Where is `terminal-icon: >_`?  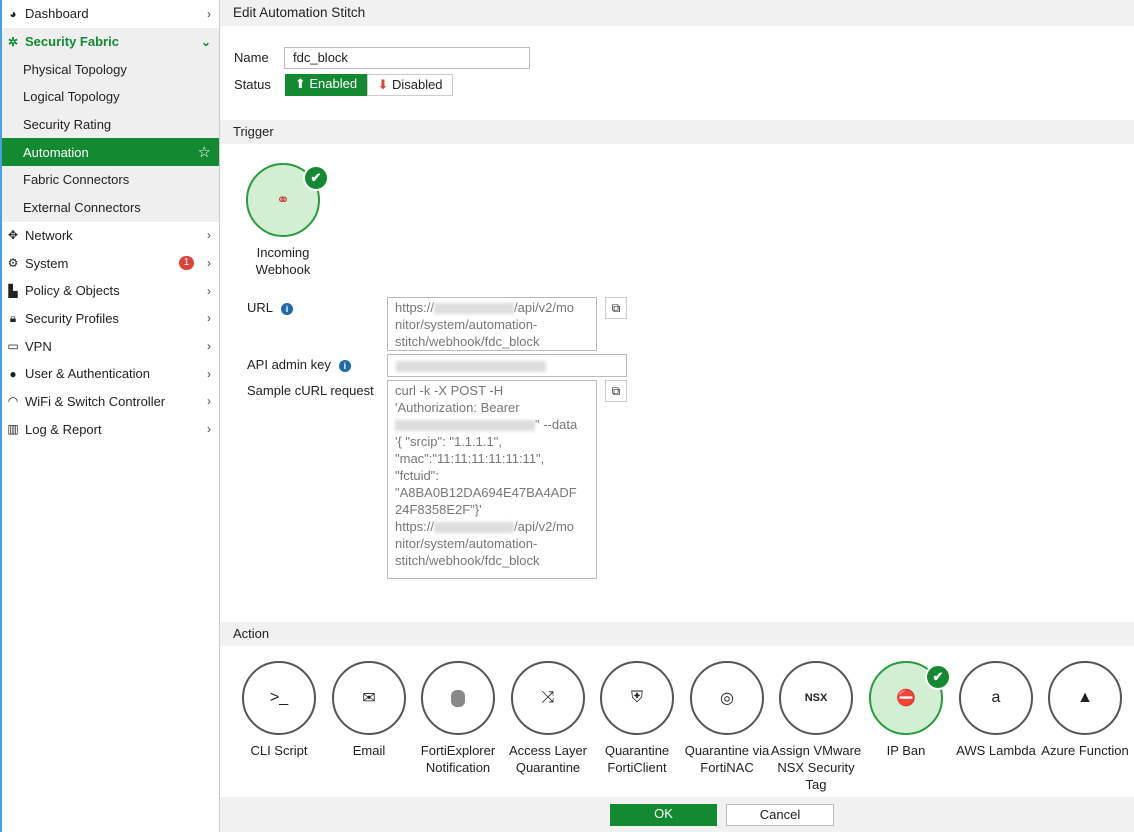 terminal-icon: >_ is located at coordinates (279, 697).